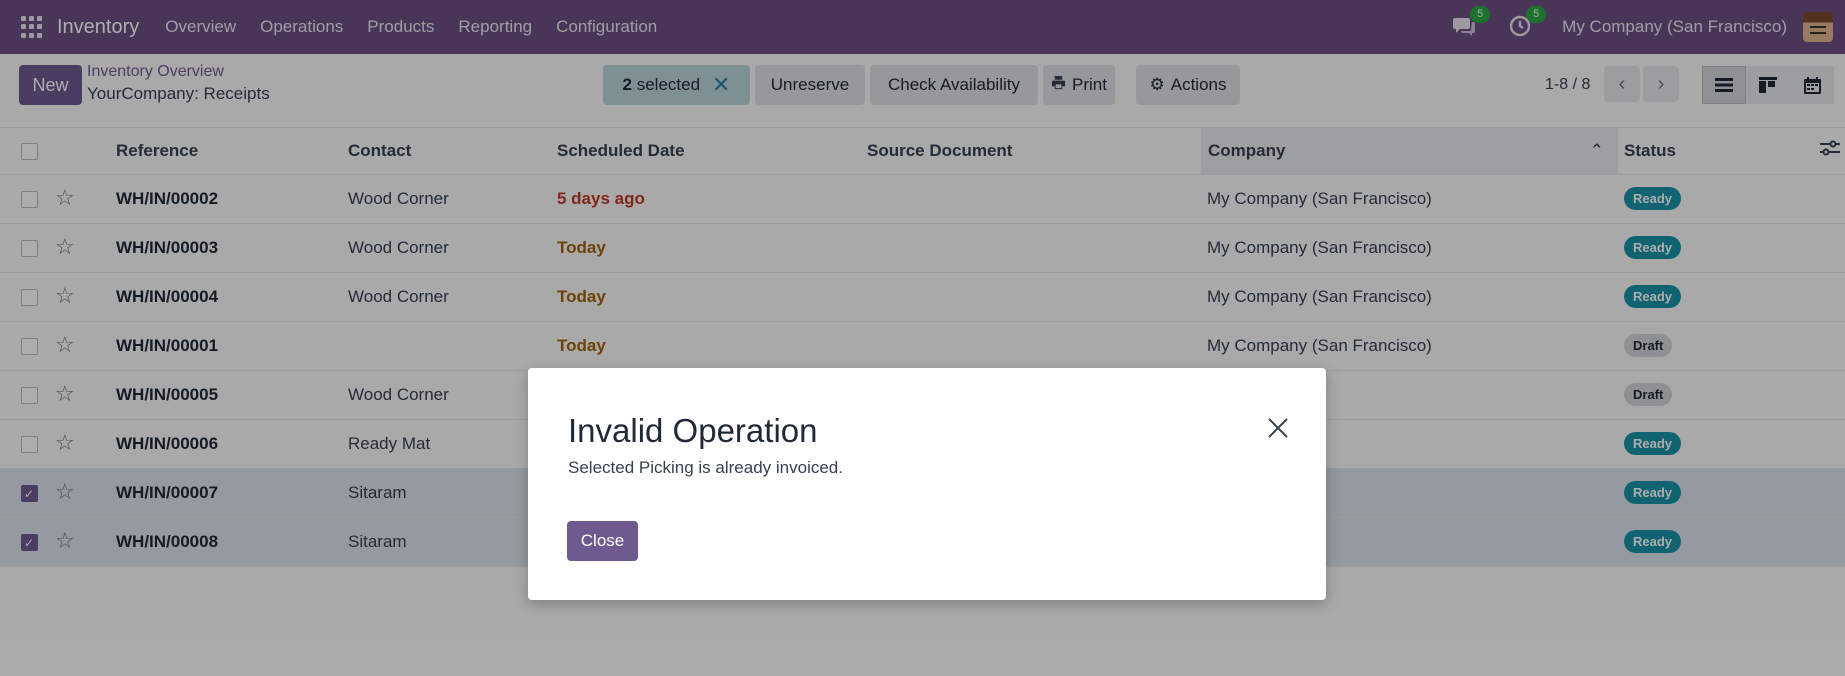 The height and width of the screenshot is (676, 1845). I want to click on dialog-message: Selected Picking is already invoiced., so click(705, 467).